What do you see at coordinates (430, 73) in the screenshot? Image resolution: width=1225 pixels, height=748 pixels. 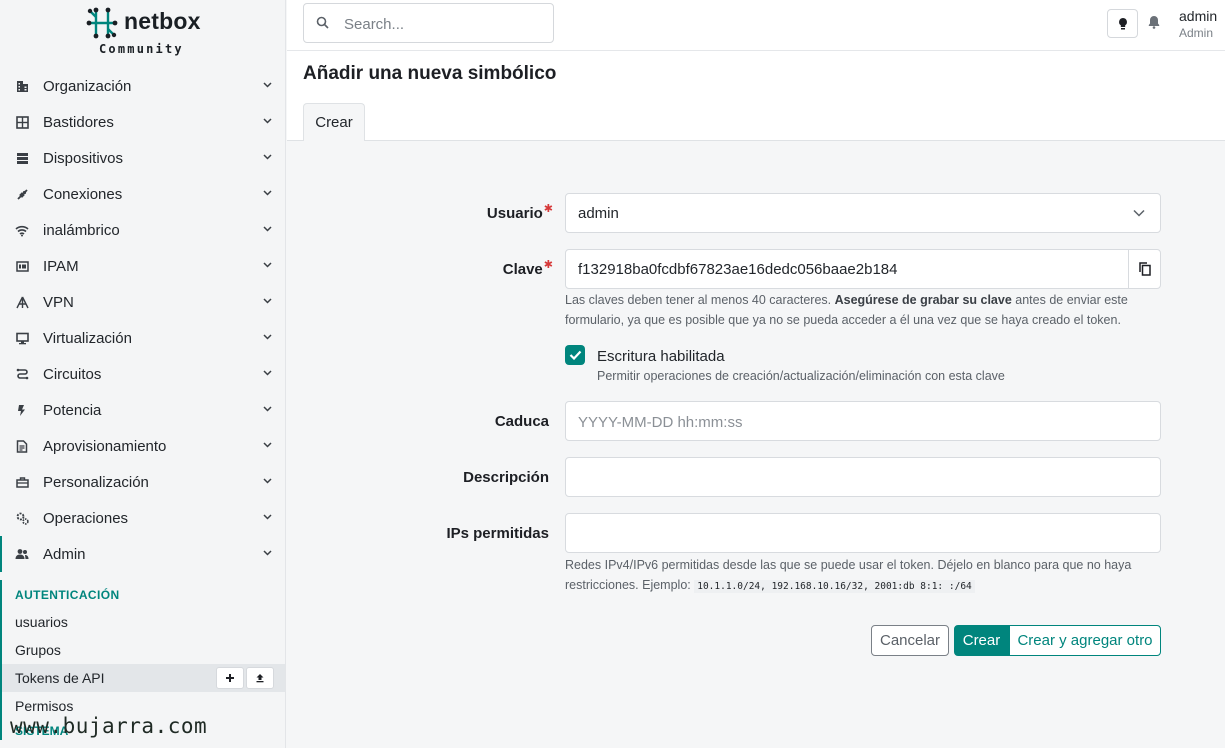 I see `page-title: Añadir una nueva simbólico` at bounding box center [430, 73].